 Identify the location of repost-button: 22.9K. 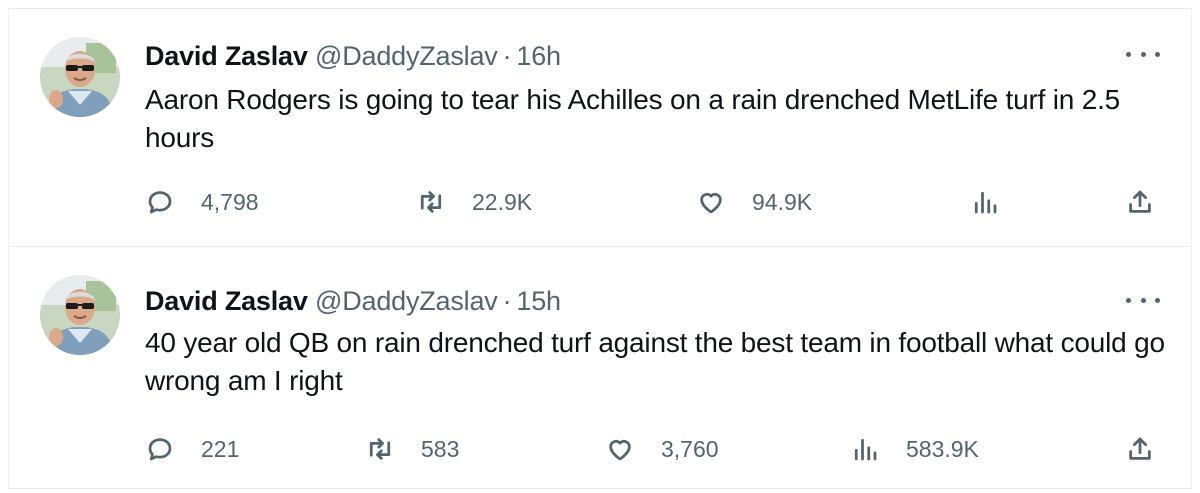
(474, 202).